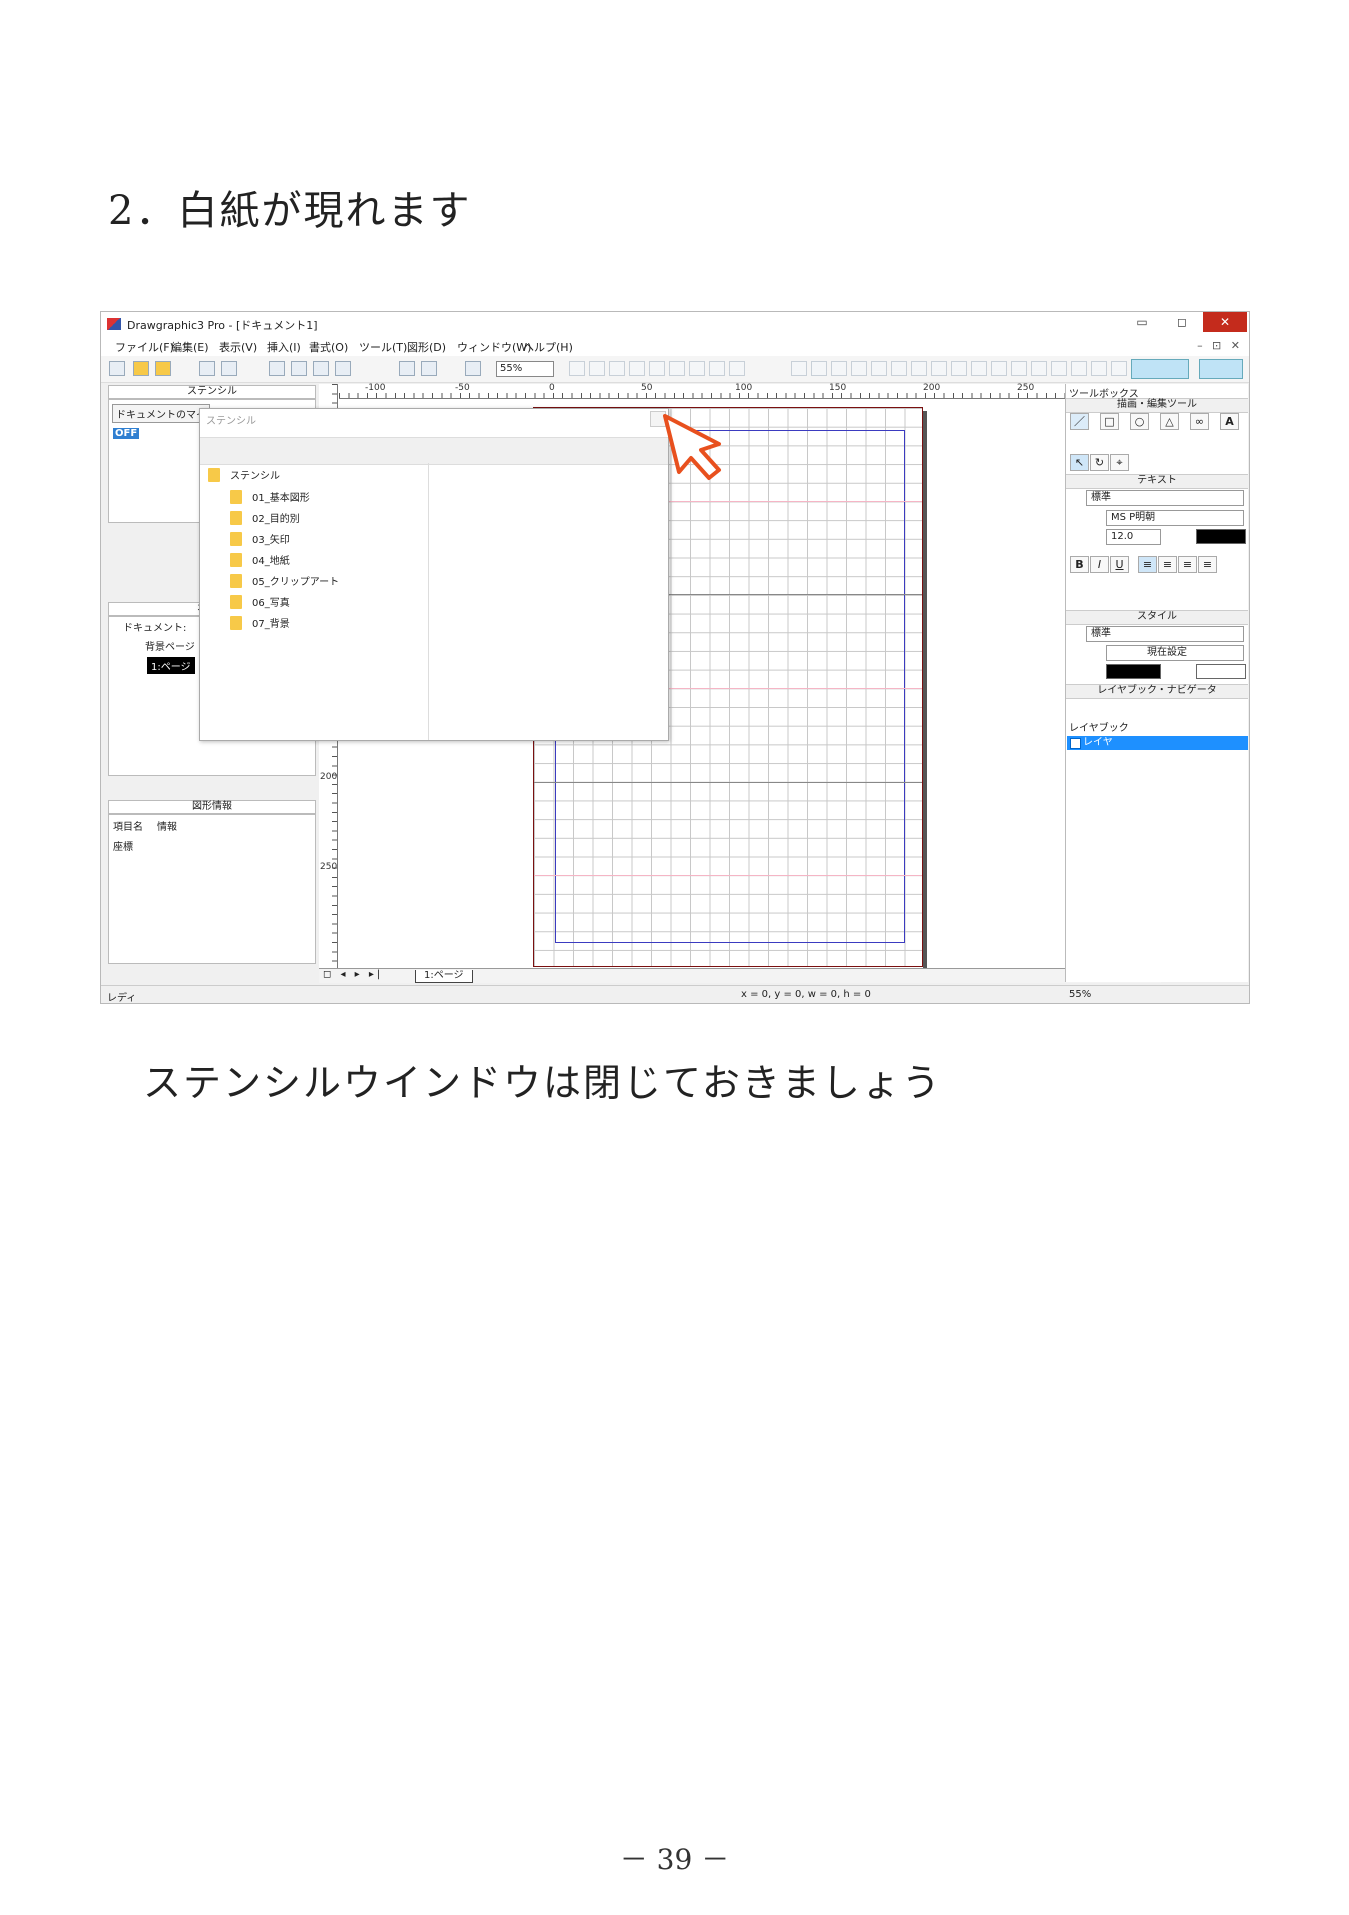 This screenshot has height=1915, width=1349. I want to click on rotate-tool-icon: ↻, so click(1099, 462).